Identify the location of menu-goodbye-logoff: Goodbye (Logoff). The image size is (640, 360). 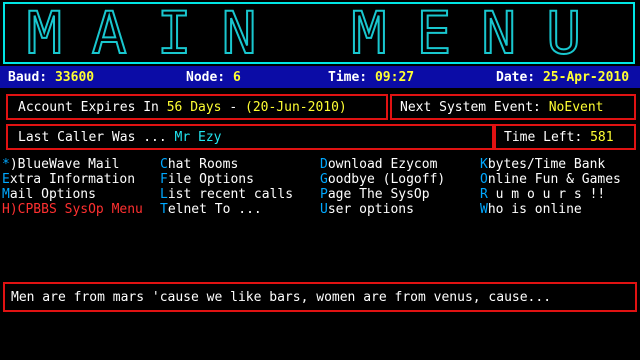
(382, 179).